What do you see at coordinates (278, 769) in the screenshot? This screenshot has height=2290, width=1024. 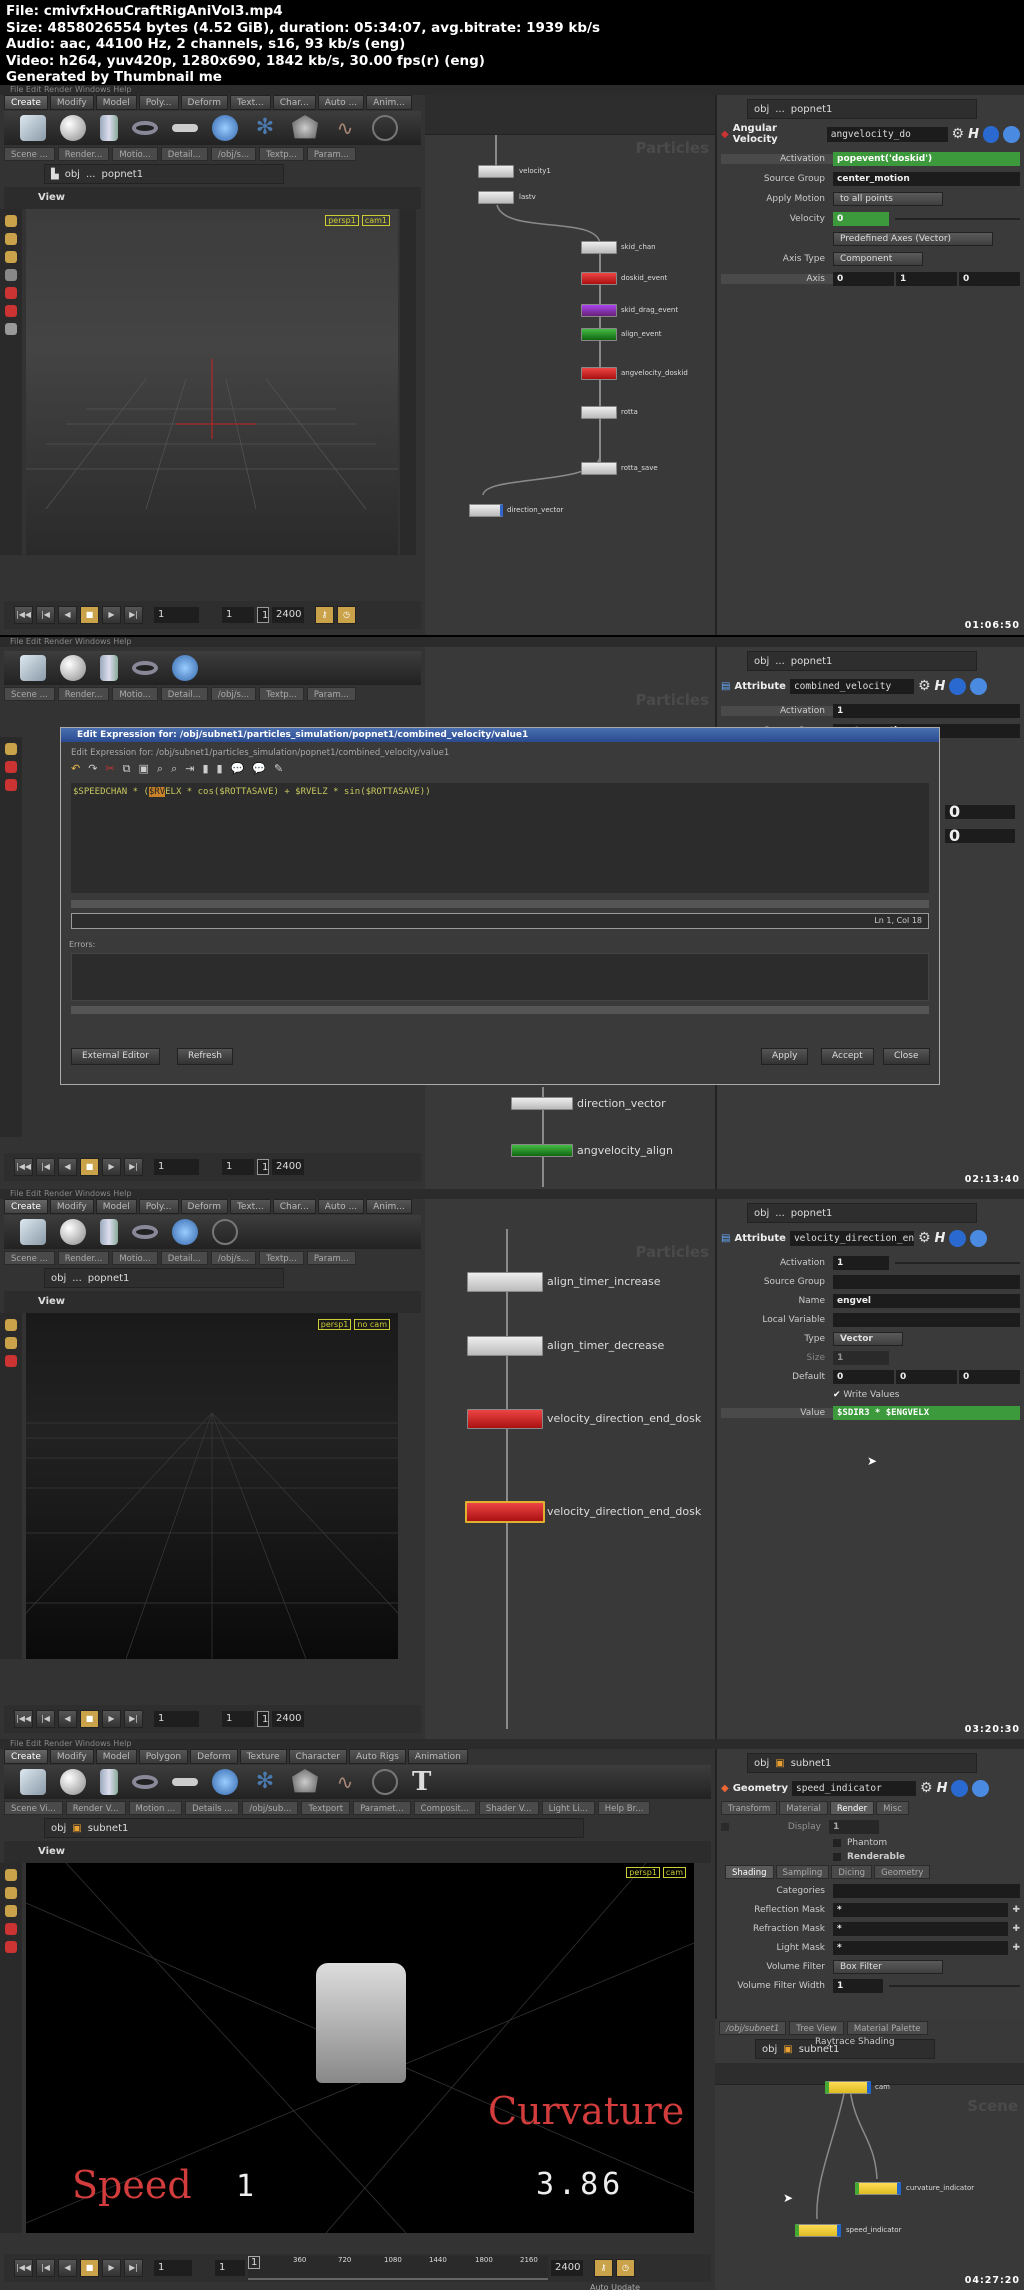 I see `notes-icon: ✎` at bounding box center [278, 769].